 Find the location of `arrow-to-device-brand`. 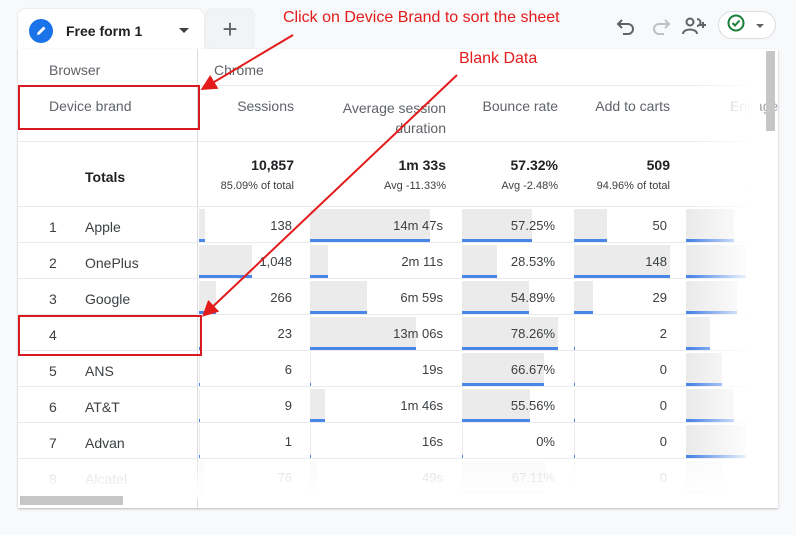

arrow-to-device-brand is located at coordinates (247, 62).